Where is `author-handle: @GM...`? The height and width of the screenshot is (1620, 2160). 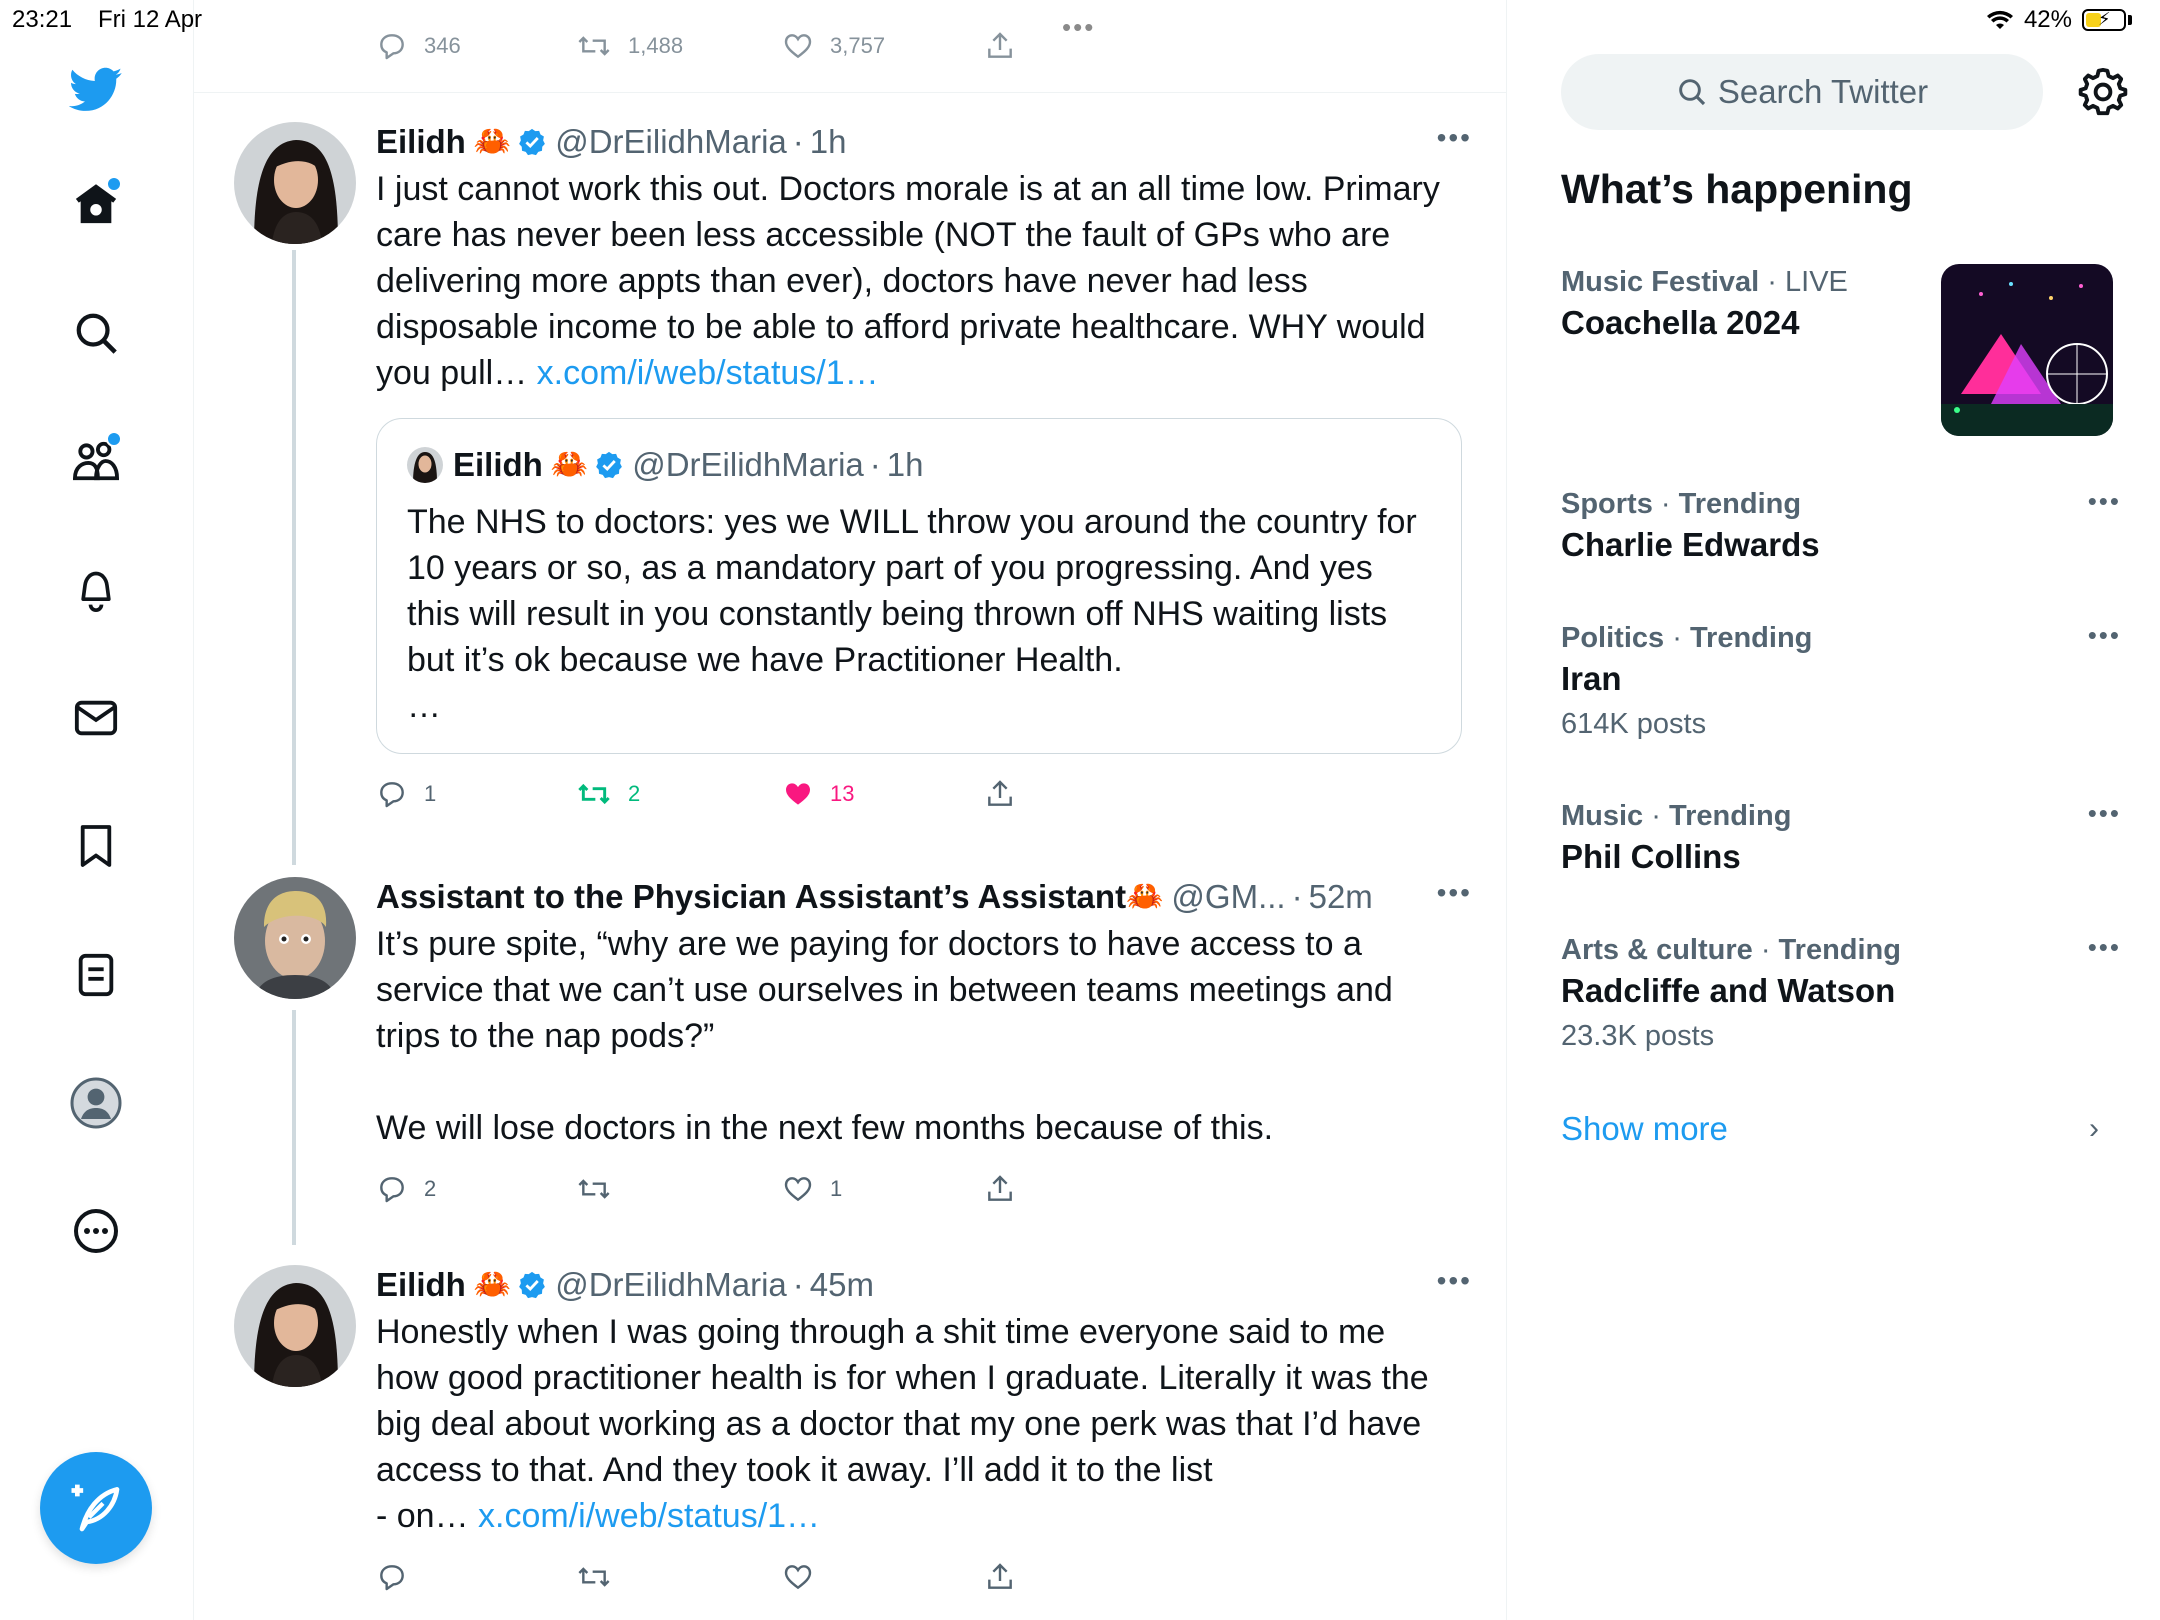
author-handle: @GM... is located at coordinates (1228, 897).